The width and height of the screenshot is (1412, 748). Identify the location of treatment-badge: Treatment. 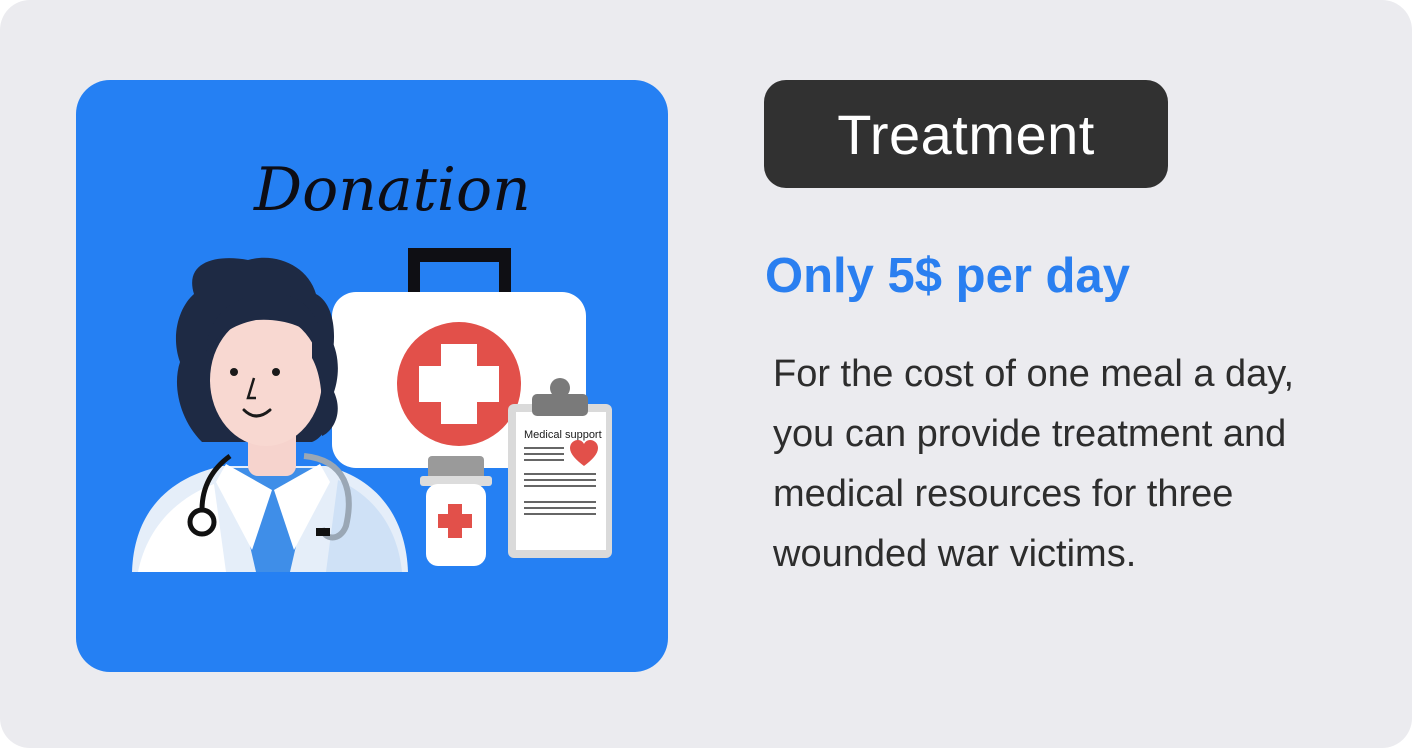
(966, 134).